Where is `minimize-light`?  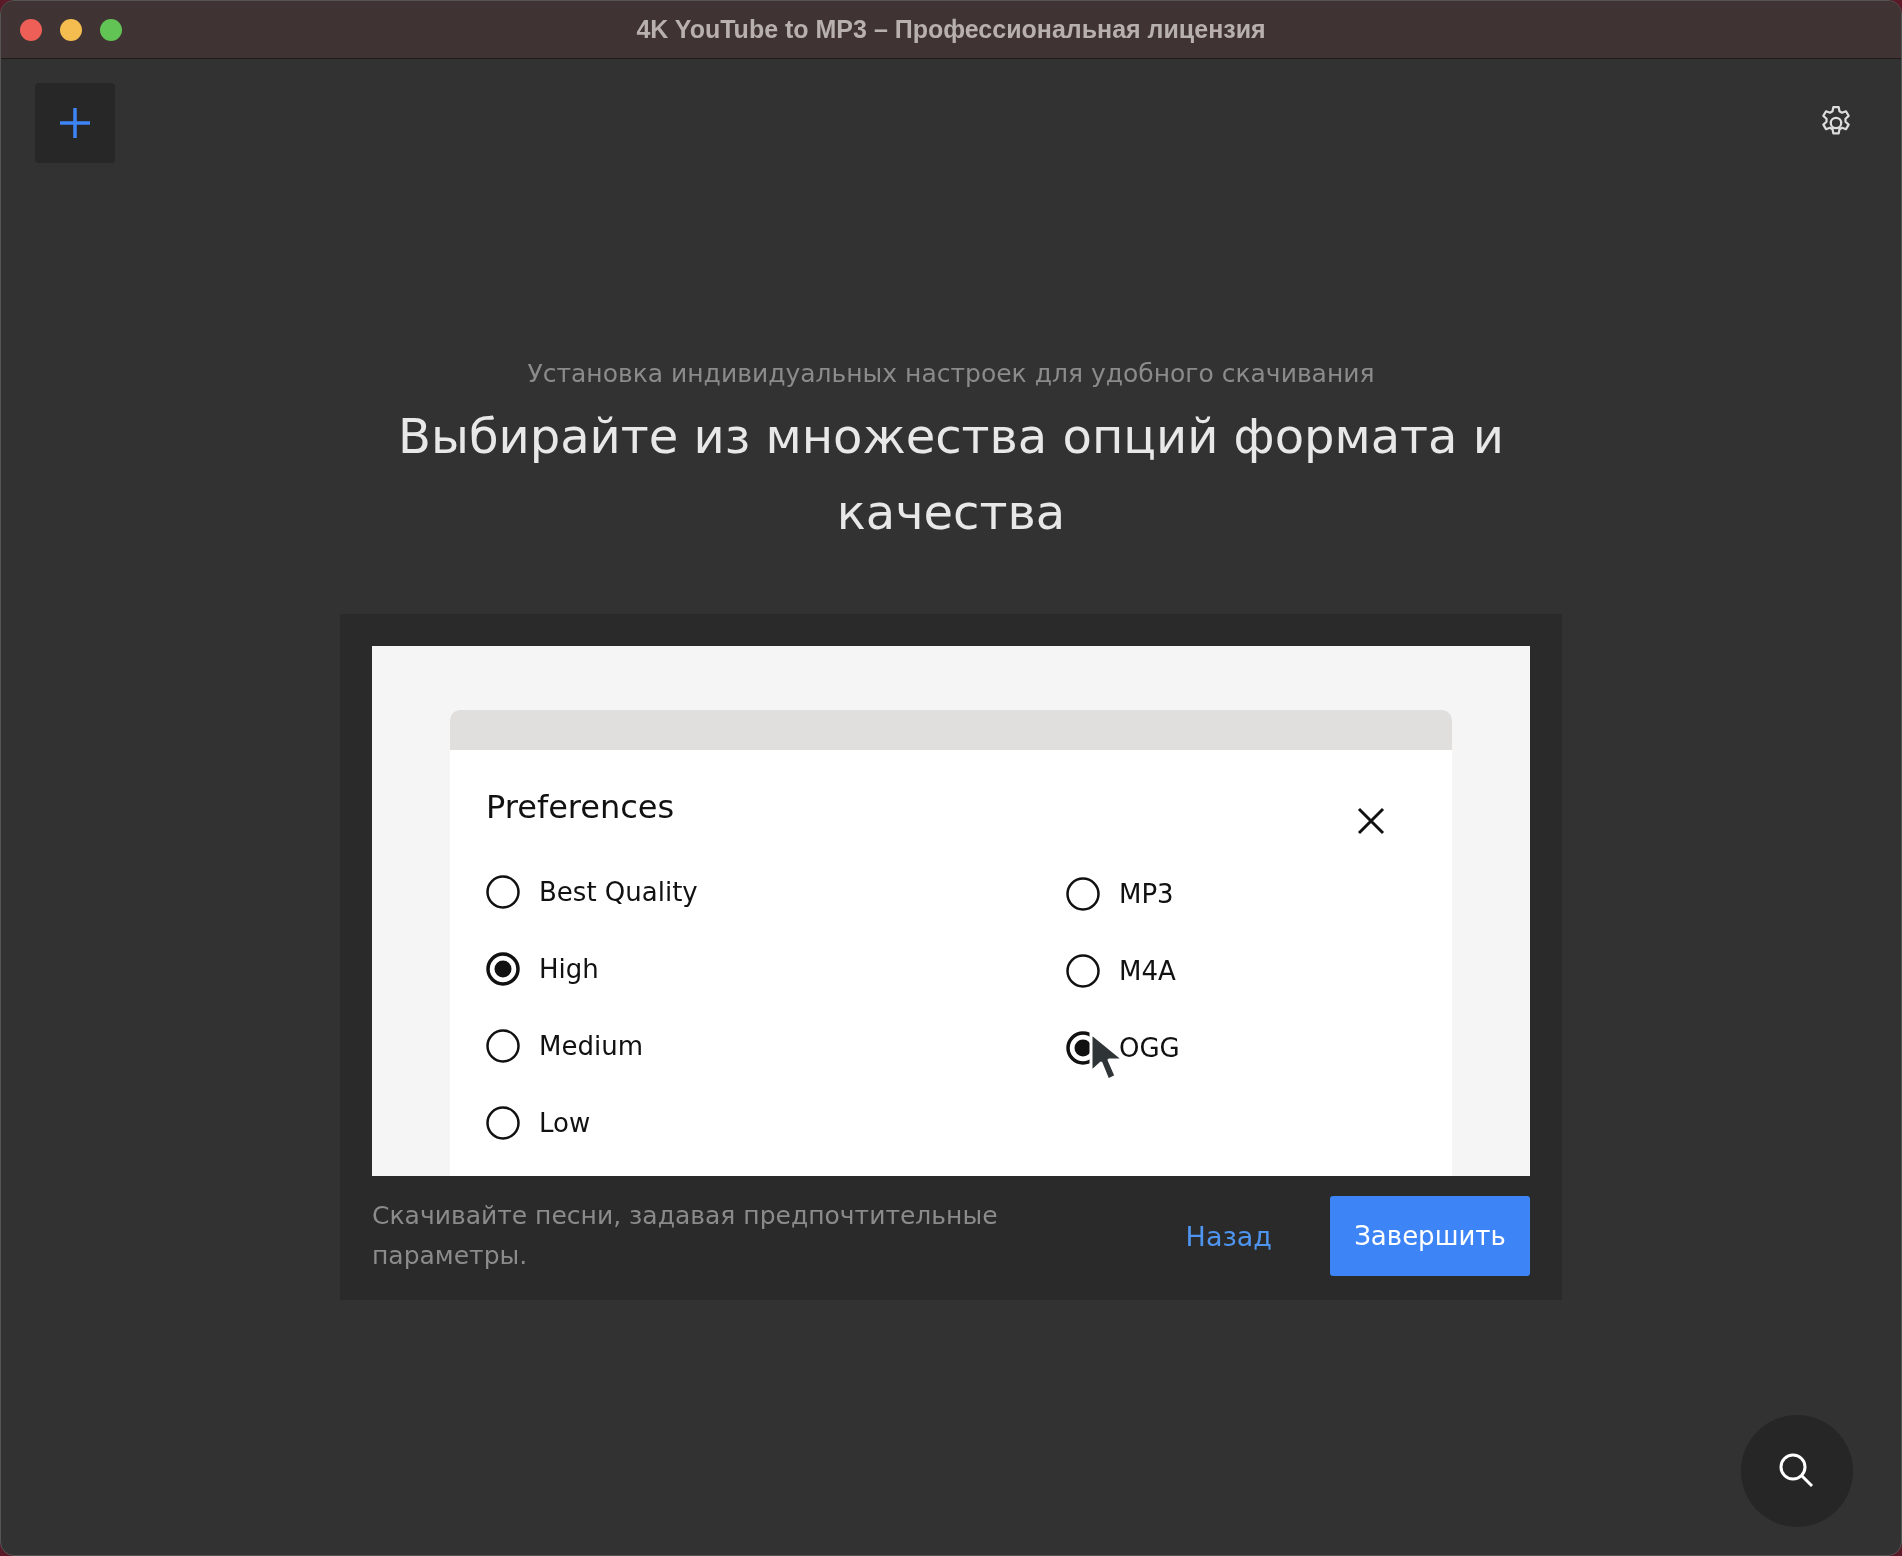
minimize-light is located at coordinates (71, 30).